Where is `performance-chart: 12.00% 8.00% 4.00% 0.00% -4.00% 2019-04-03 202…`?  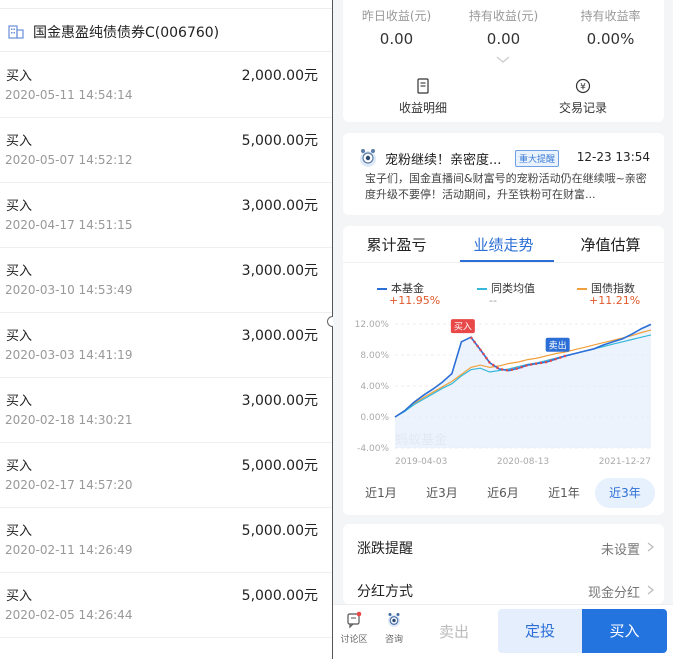 performance-chart: 12.00% 8.00% 4.00% 0.00% -4.00% 2019-04-03 202… is located at coordinates (503, 390).